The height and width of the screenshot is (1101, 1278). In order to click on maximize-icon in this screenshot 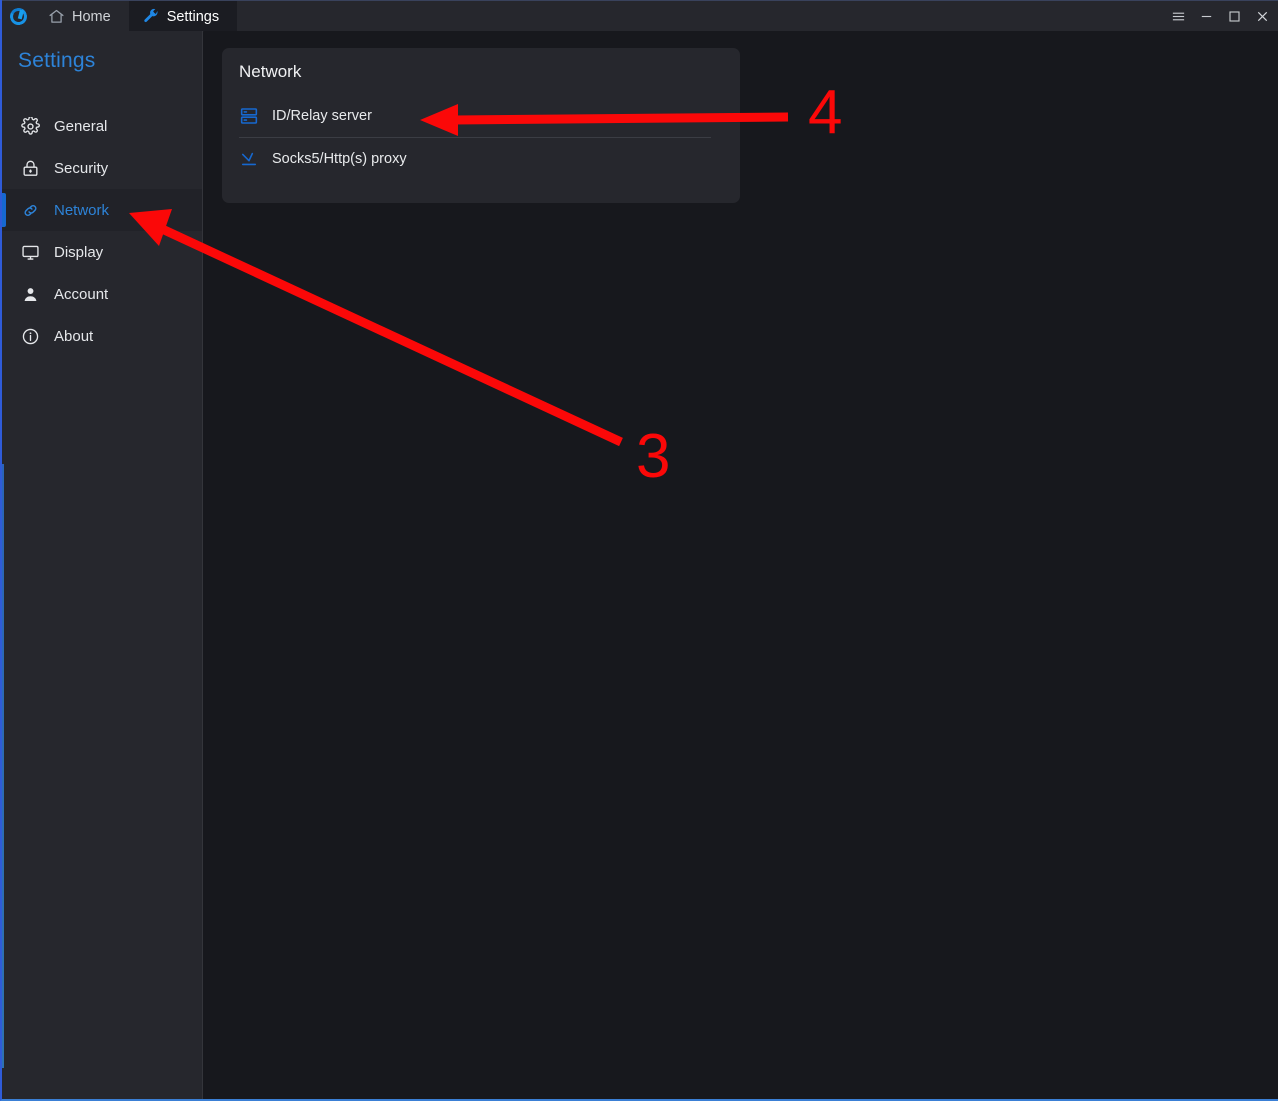, I will do `click(1234, 16)`.